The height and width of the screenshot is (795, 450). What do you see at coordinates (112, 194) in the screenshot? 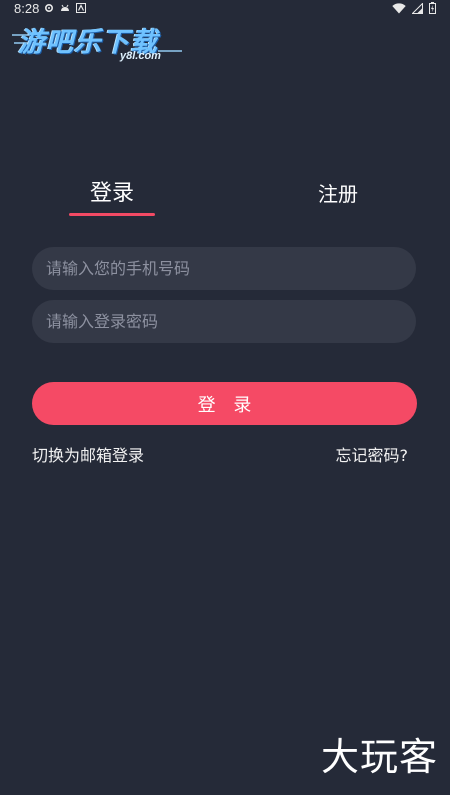
I see `tab-login: 登录` at bounding box center [112, 194].